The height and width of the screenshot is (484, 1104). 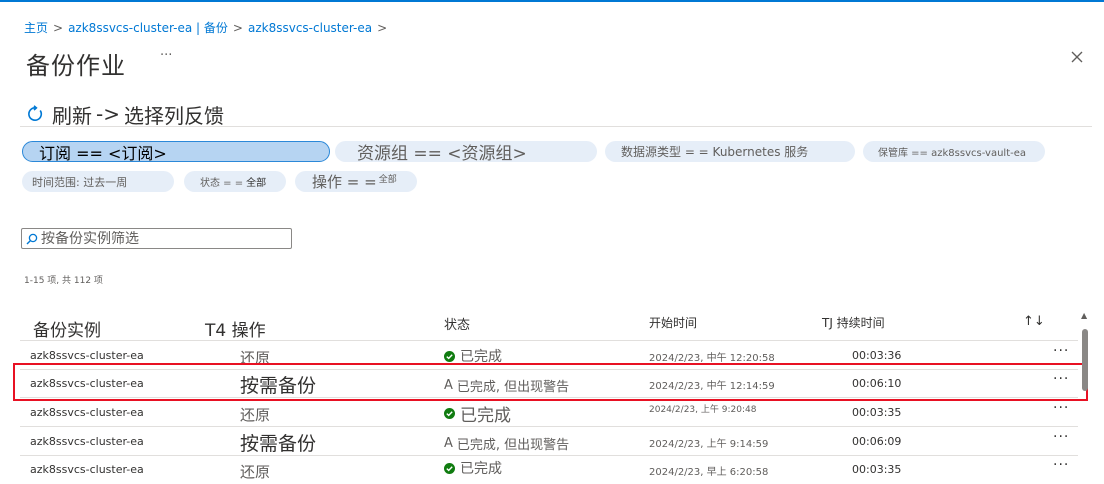 What do you see at coordinates (72, 114) in the screenshot?
I see `refresh-button: 刷新` at bounding box center [72, 114].